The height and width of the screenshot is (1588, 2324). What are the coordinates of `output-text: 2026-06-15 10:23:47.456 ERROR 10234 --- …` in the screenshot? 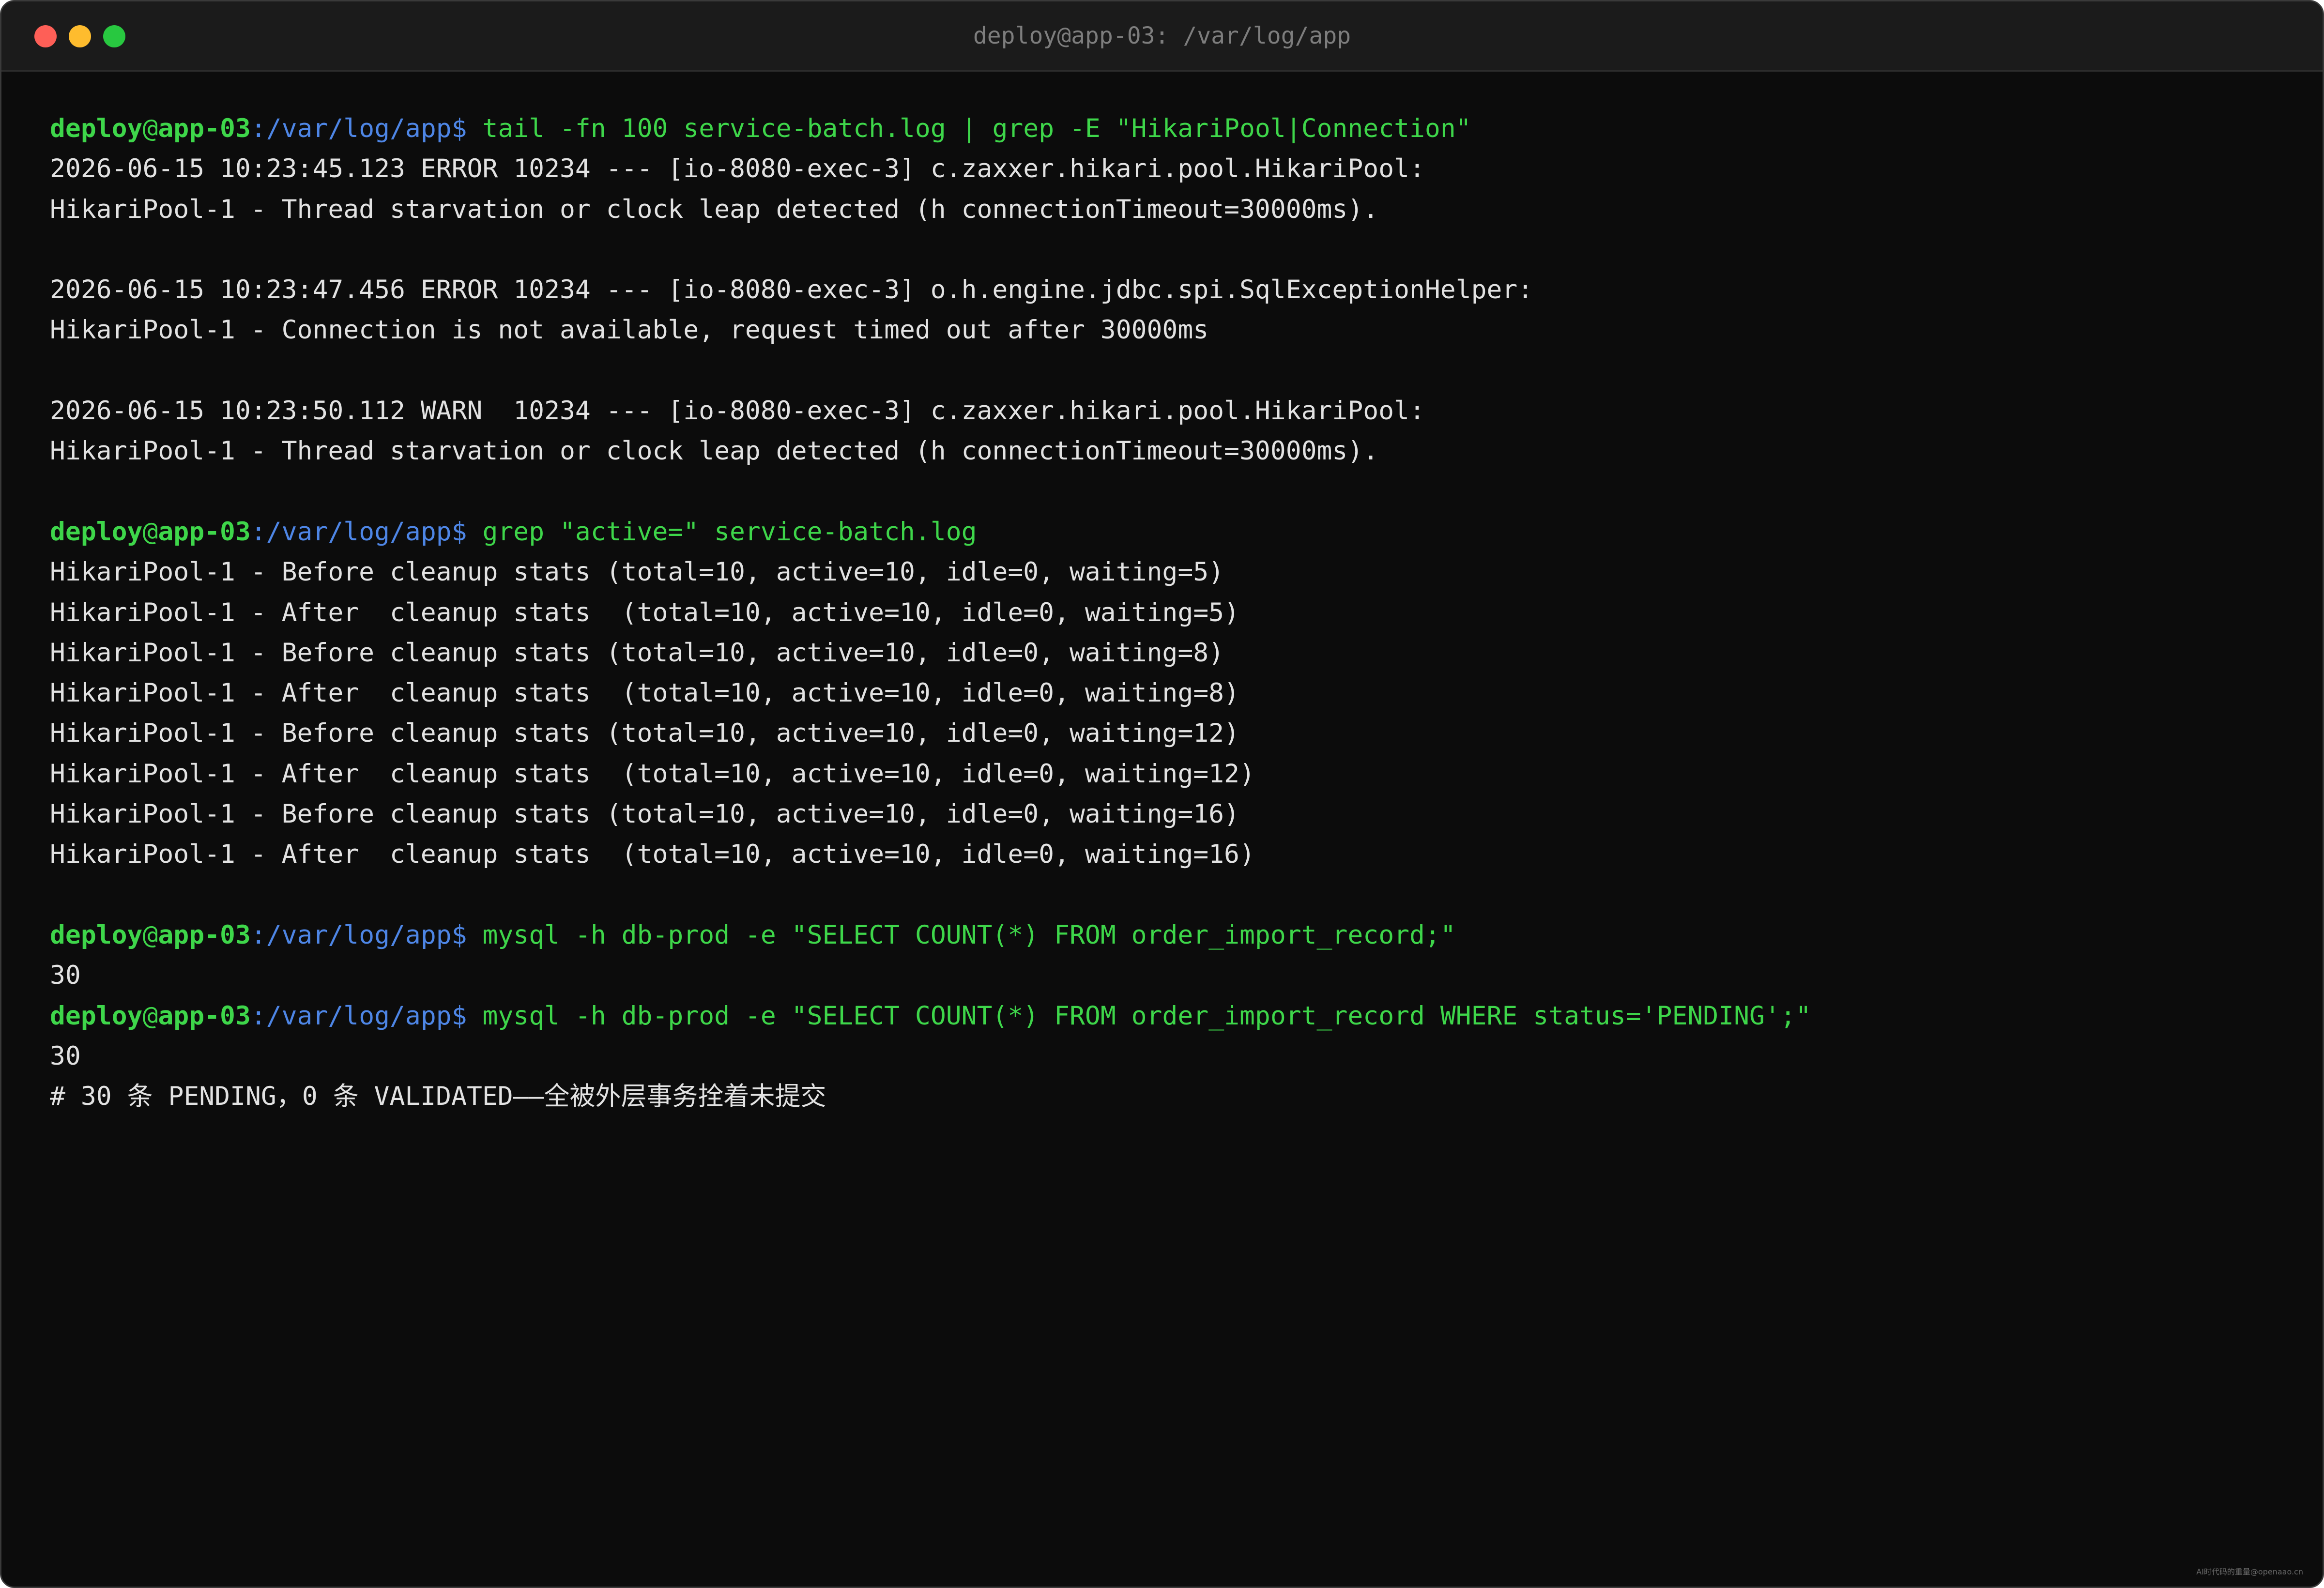 It's located at (792, 290).